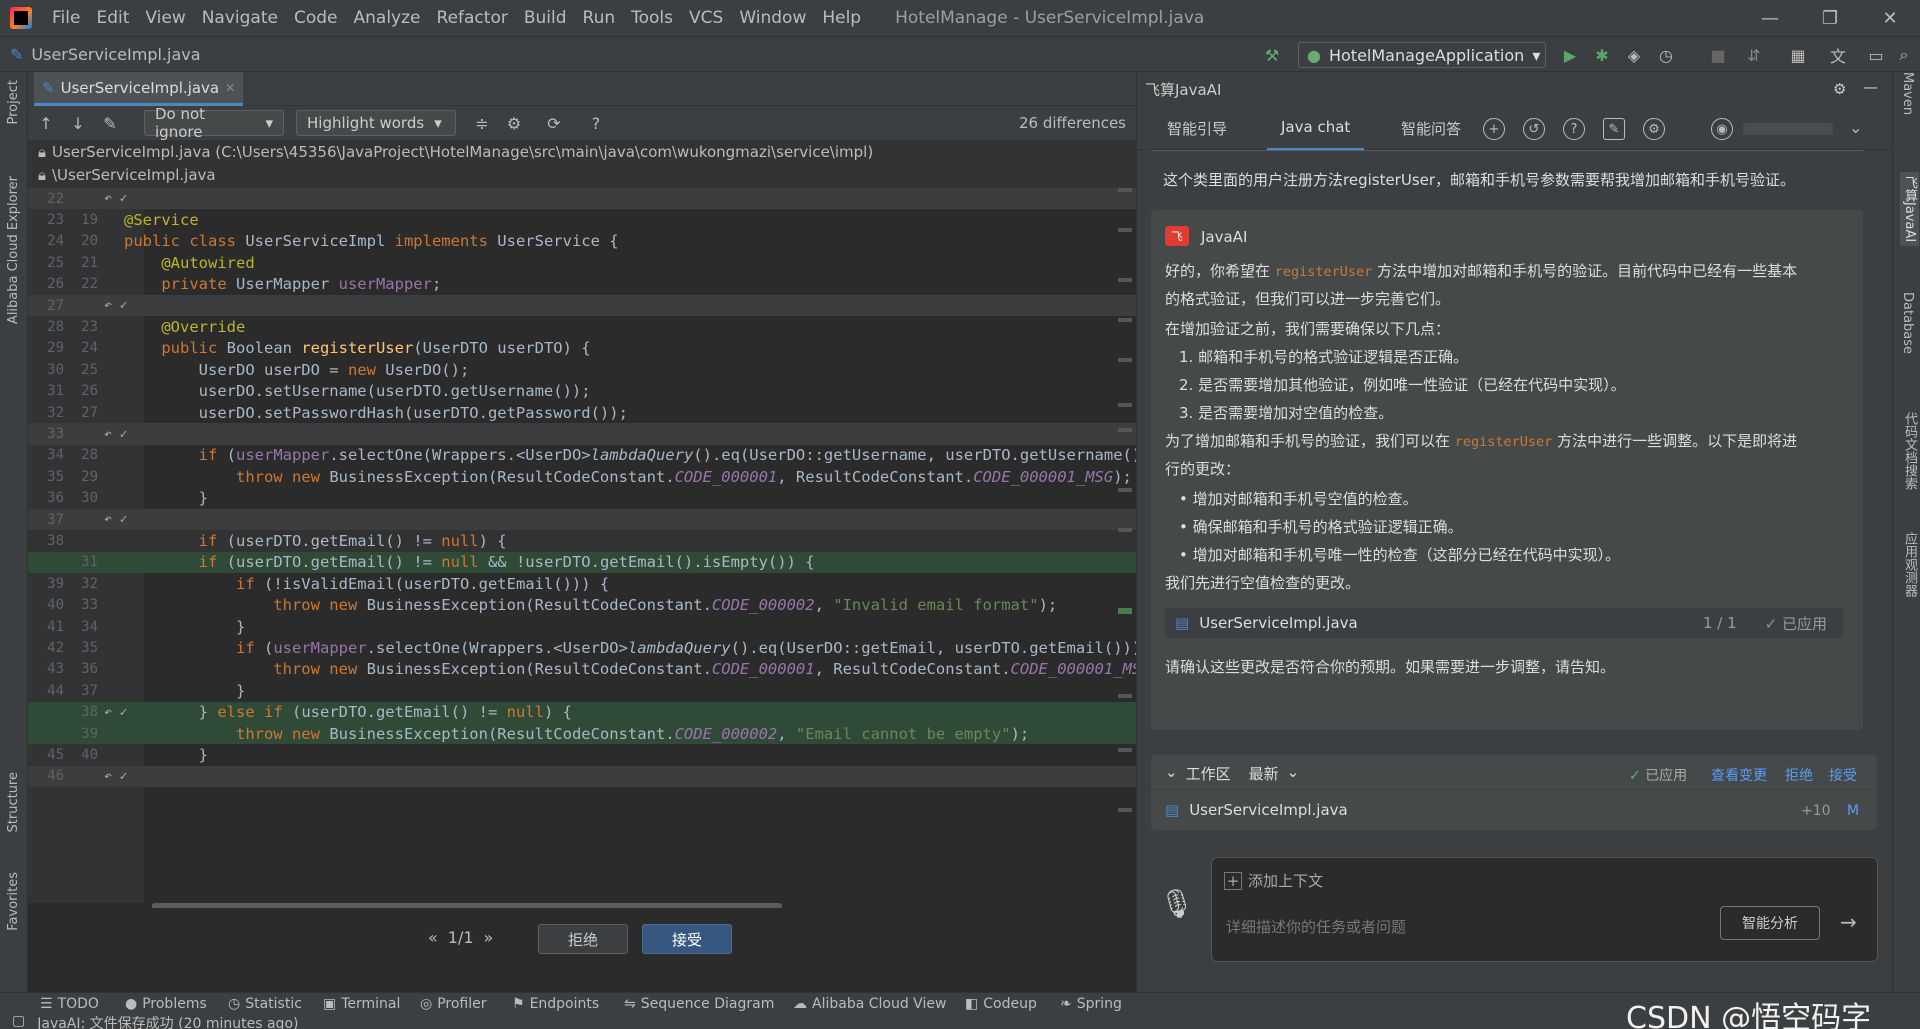 This screenshot has width=1920, height=1029. What do you see at coordinates (699, 1004) in the screenshot?
I see `tool-sequence-diagram: ⇋ Sequence Diagram` at bounding box center [699, 1004].